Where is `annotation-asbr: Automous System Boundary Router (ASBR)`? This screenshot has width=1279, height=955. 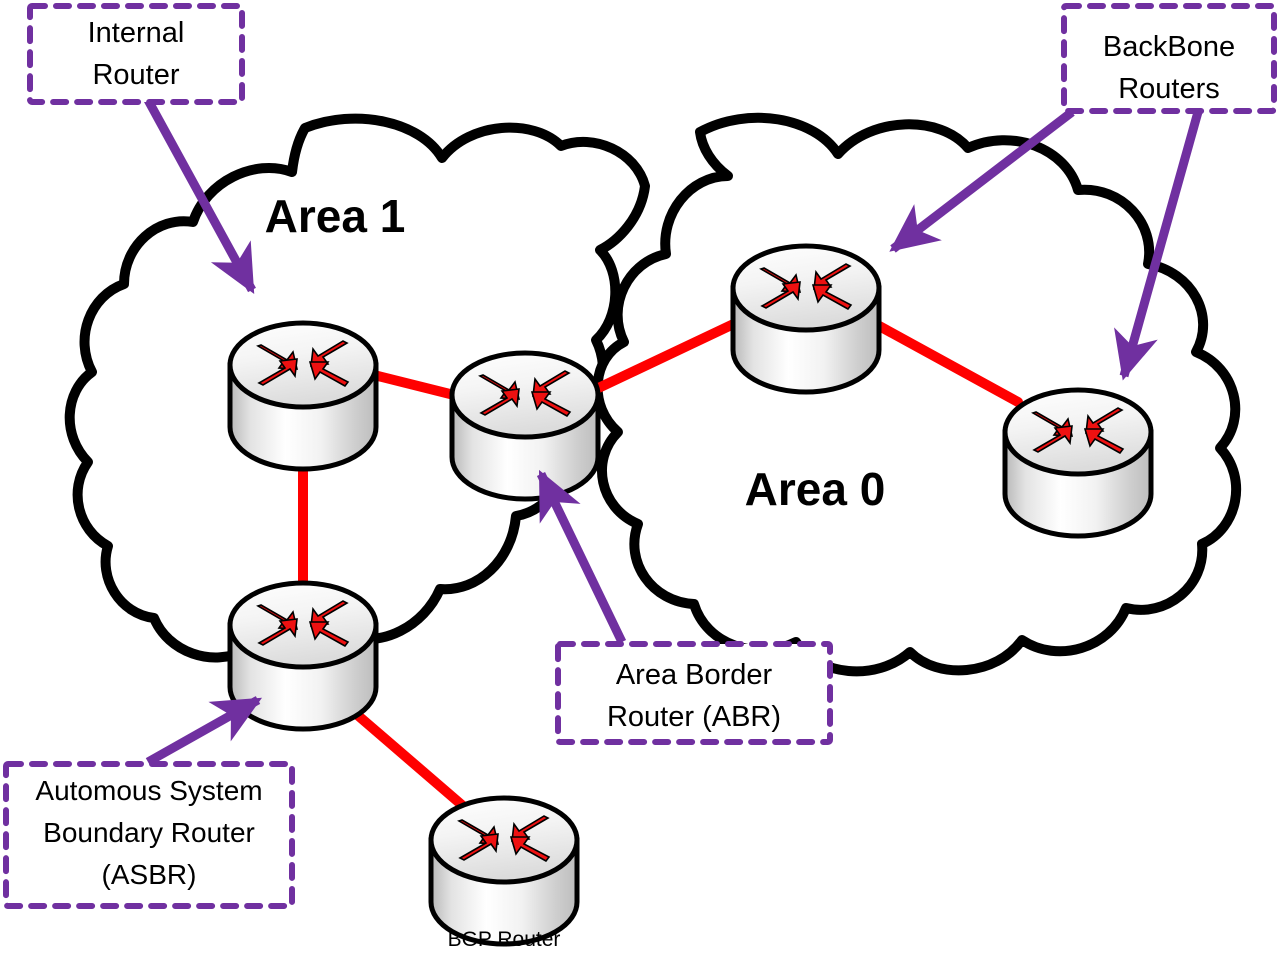 annotation-asbr: Automous System Boundary Router (ASBR) is located at coordinates (149, 835).